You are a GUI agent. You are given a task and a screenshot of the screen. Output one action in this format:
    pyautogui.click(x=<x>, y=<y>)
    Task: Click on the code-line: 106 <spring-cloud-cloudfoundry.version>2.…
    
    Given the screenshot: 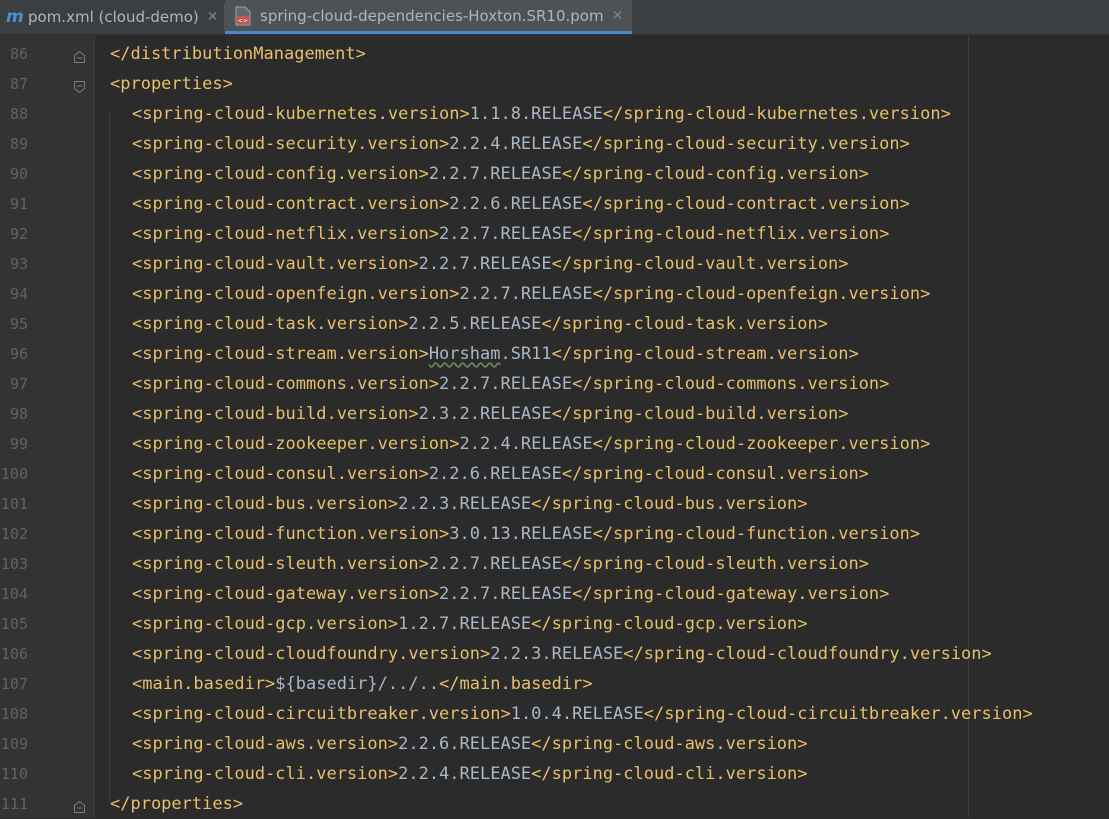 What is the action you would take?
    pyautogui.click(x=554, y=654)
    